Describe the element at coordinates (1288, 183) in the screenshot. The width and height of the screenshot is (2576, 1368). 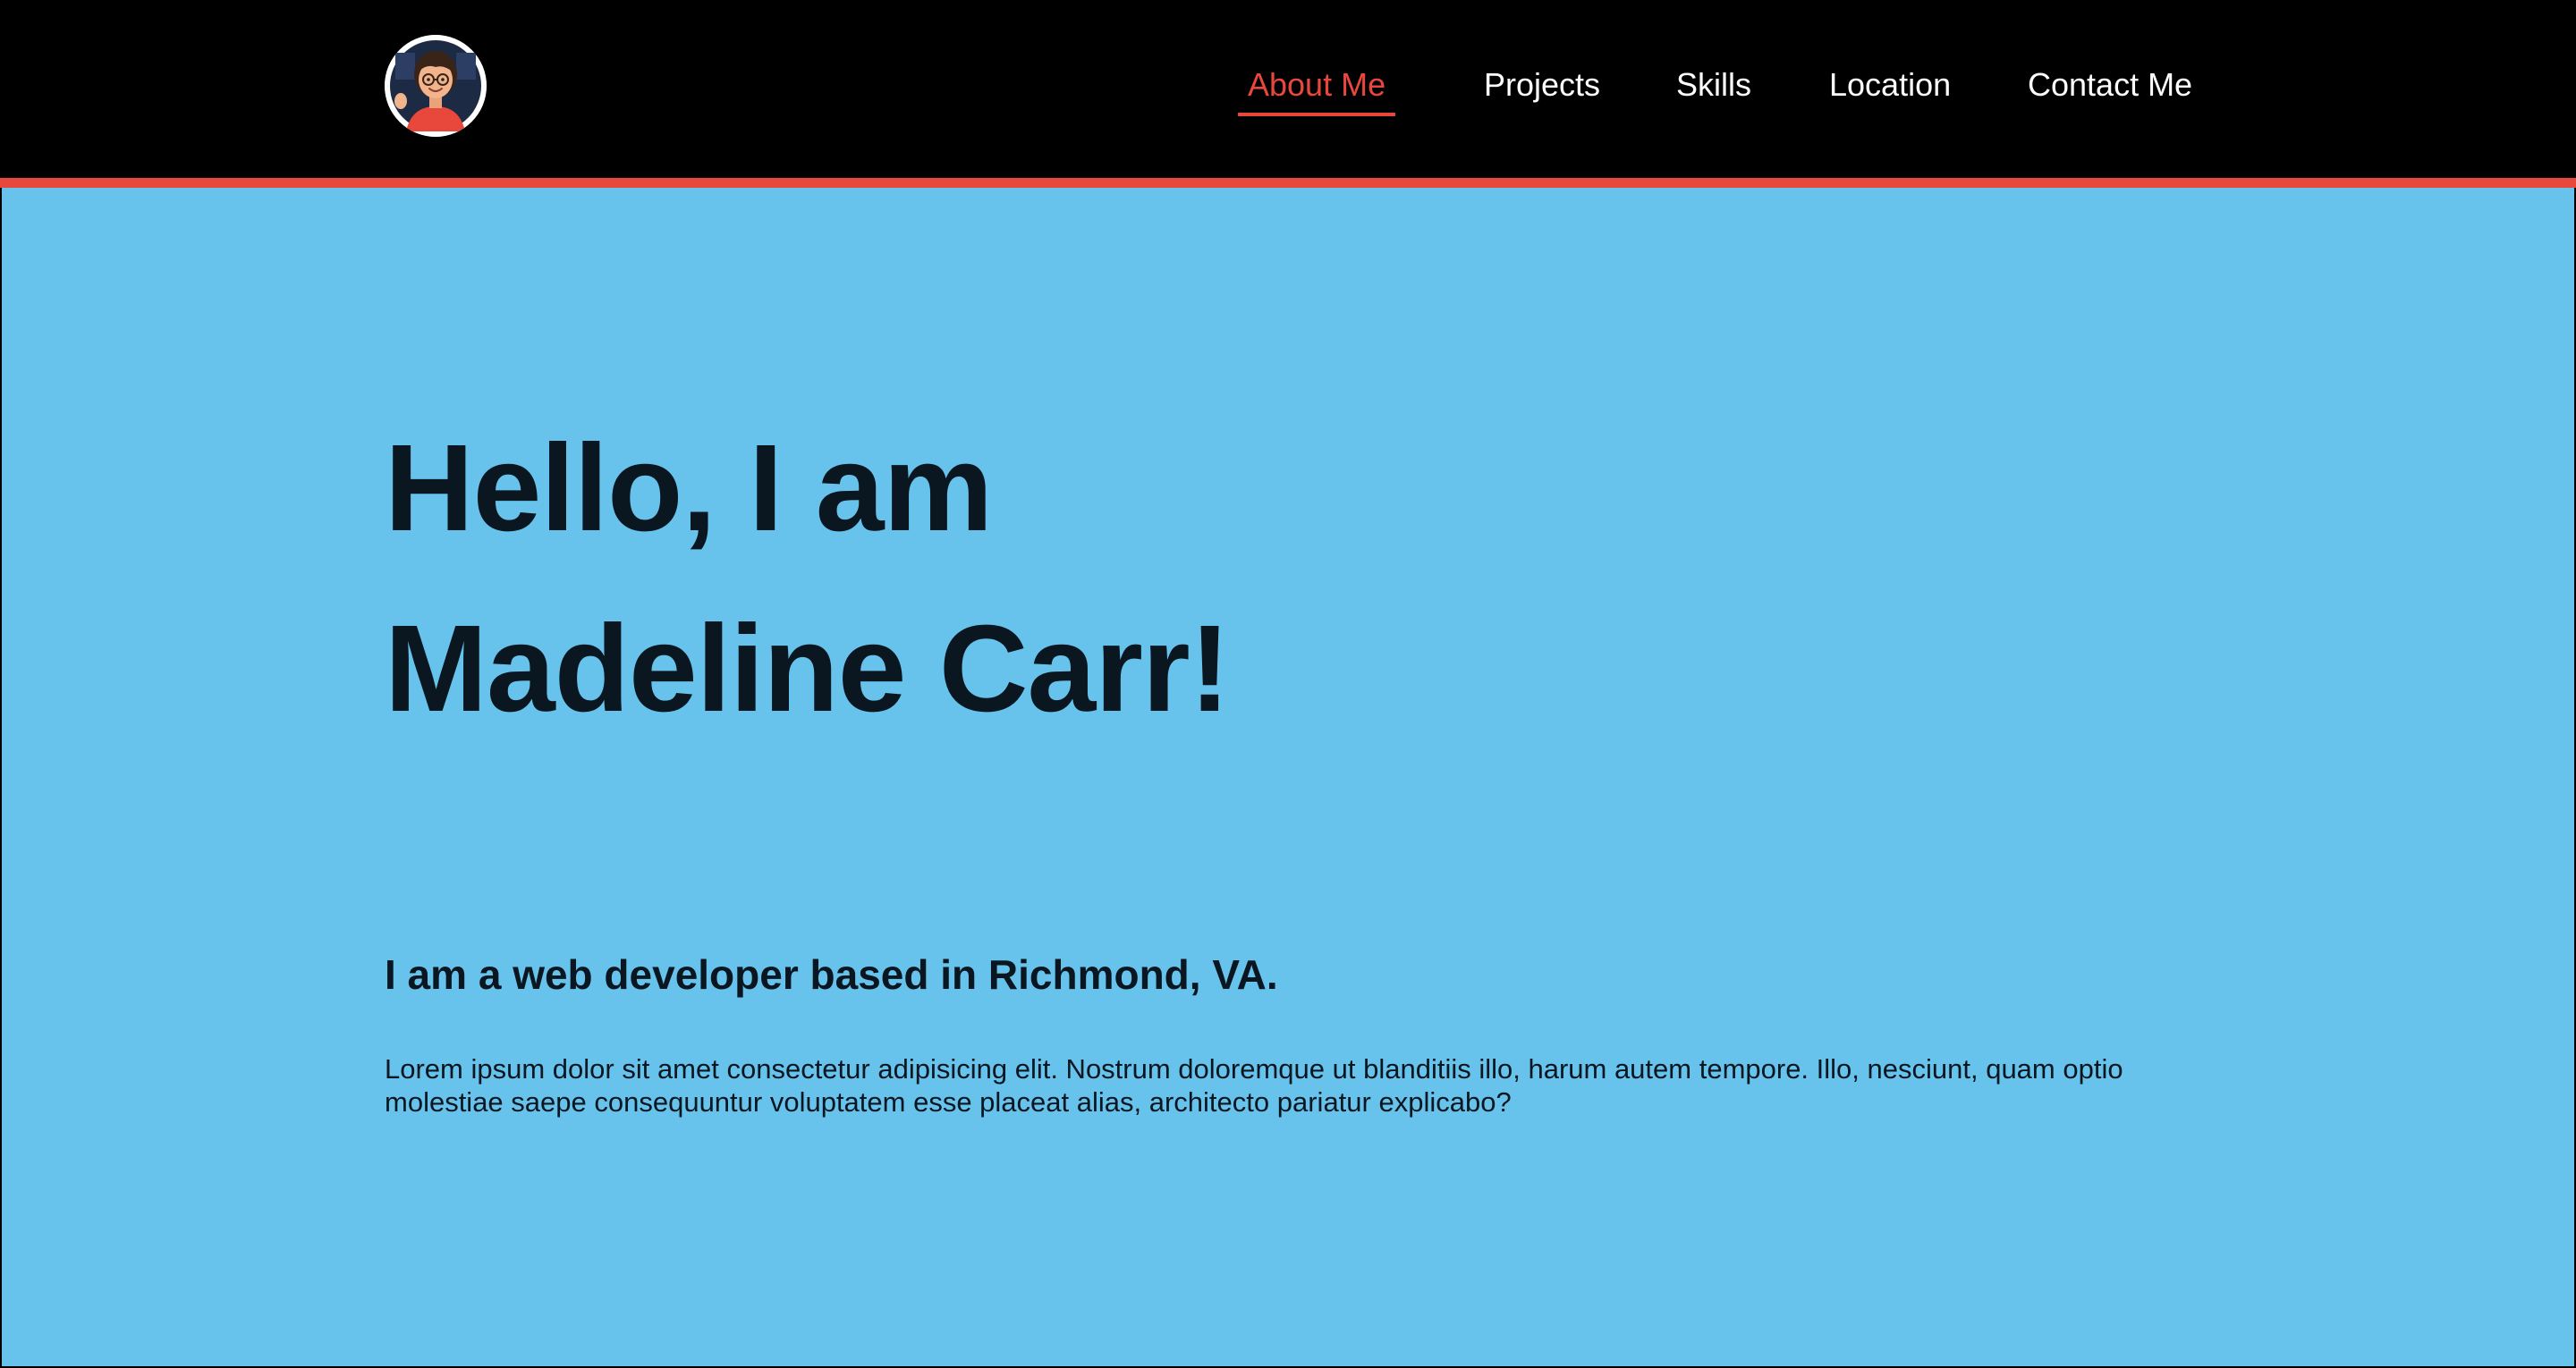
I see `header-accent-bar` at that location.